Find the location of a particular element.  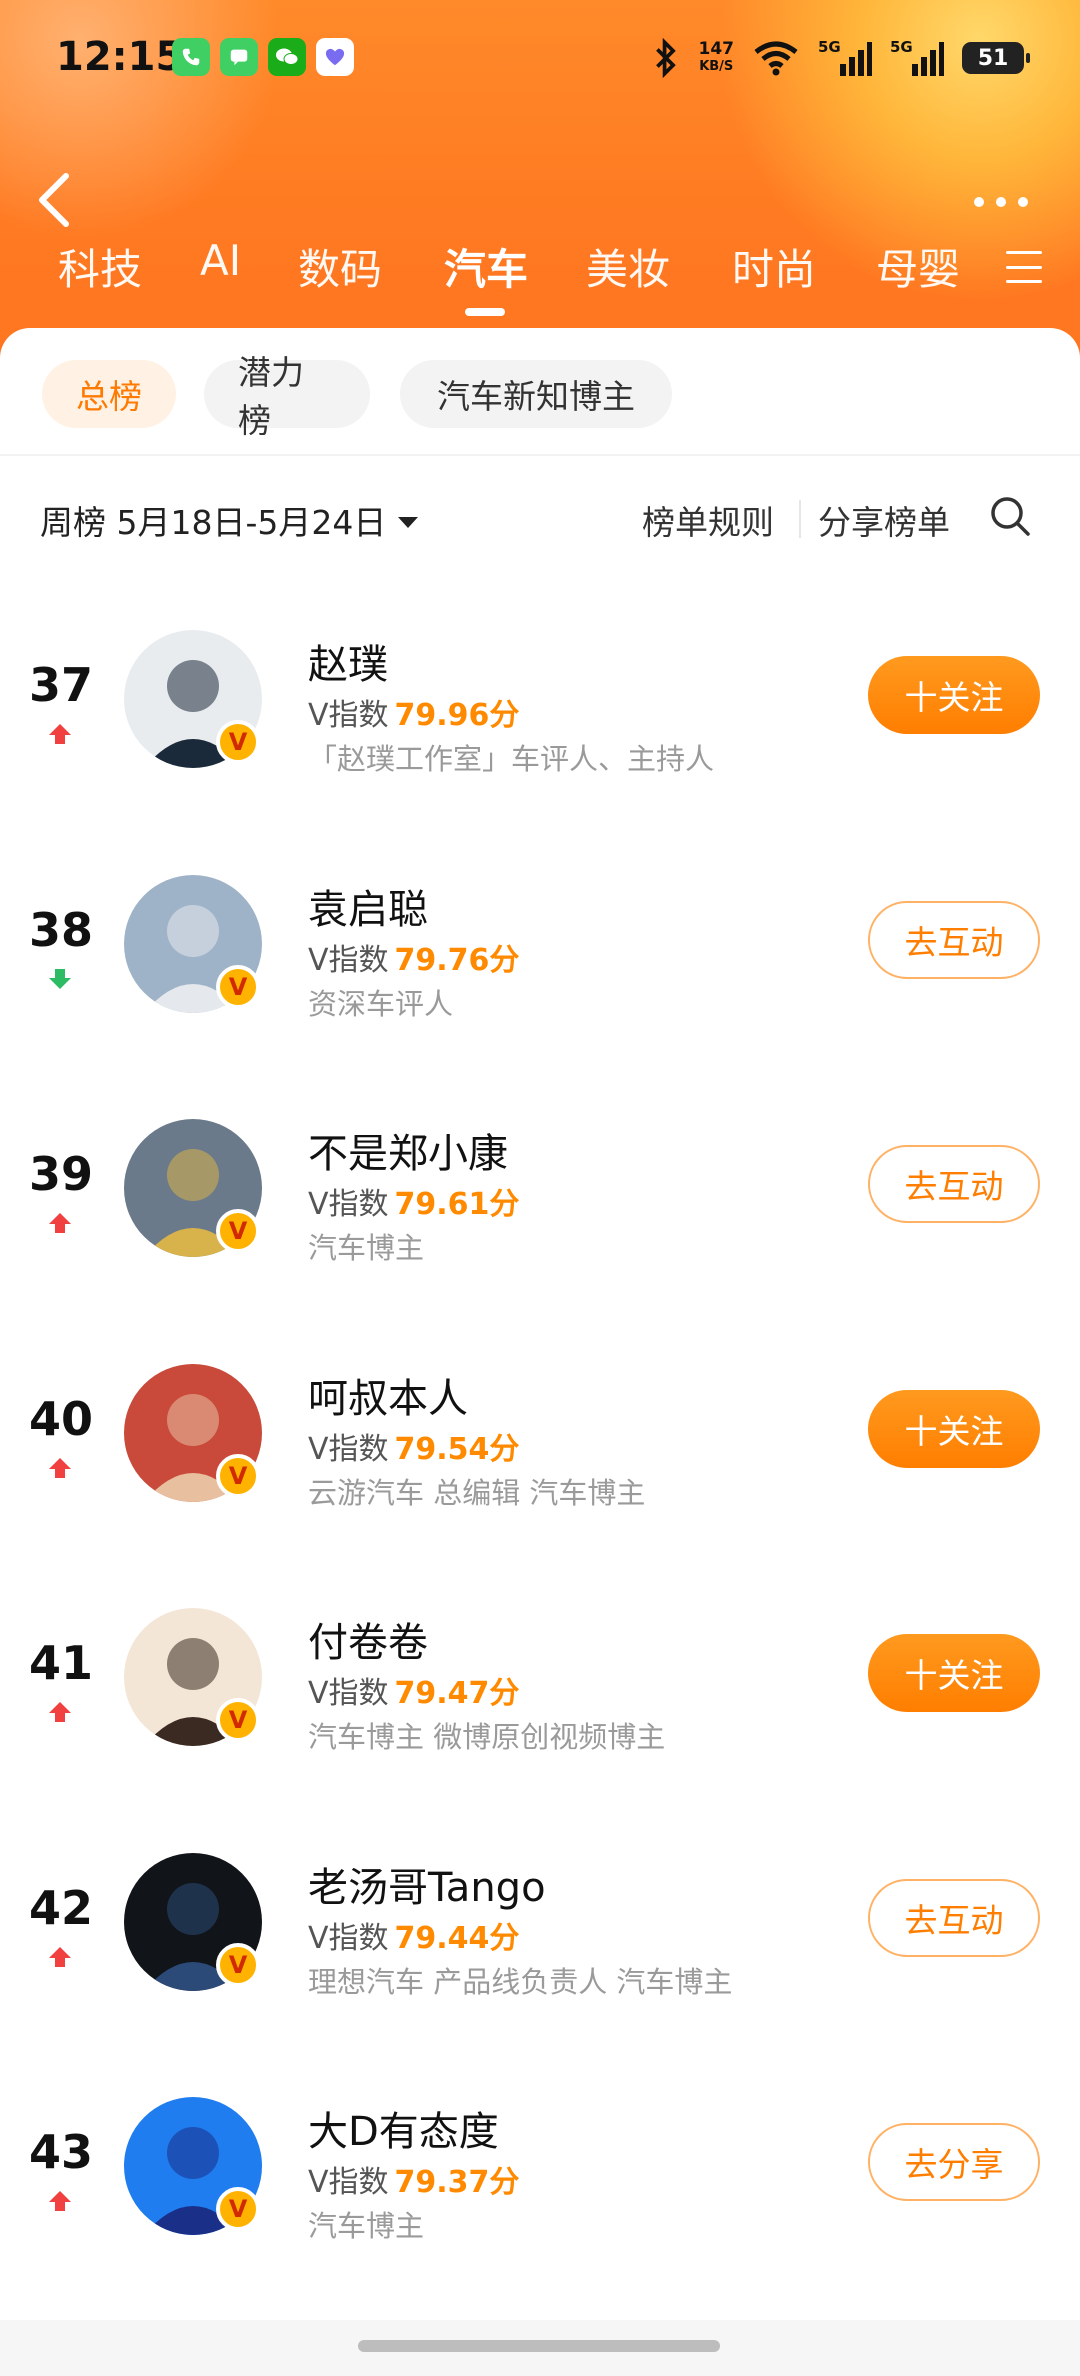

ranking-row: 37 V 赵璞 V指数 79.96分 「赵璞工作室」车评人、主持人 十关注 is located at coordinates (540, 698).